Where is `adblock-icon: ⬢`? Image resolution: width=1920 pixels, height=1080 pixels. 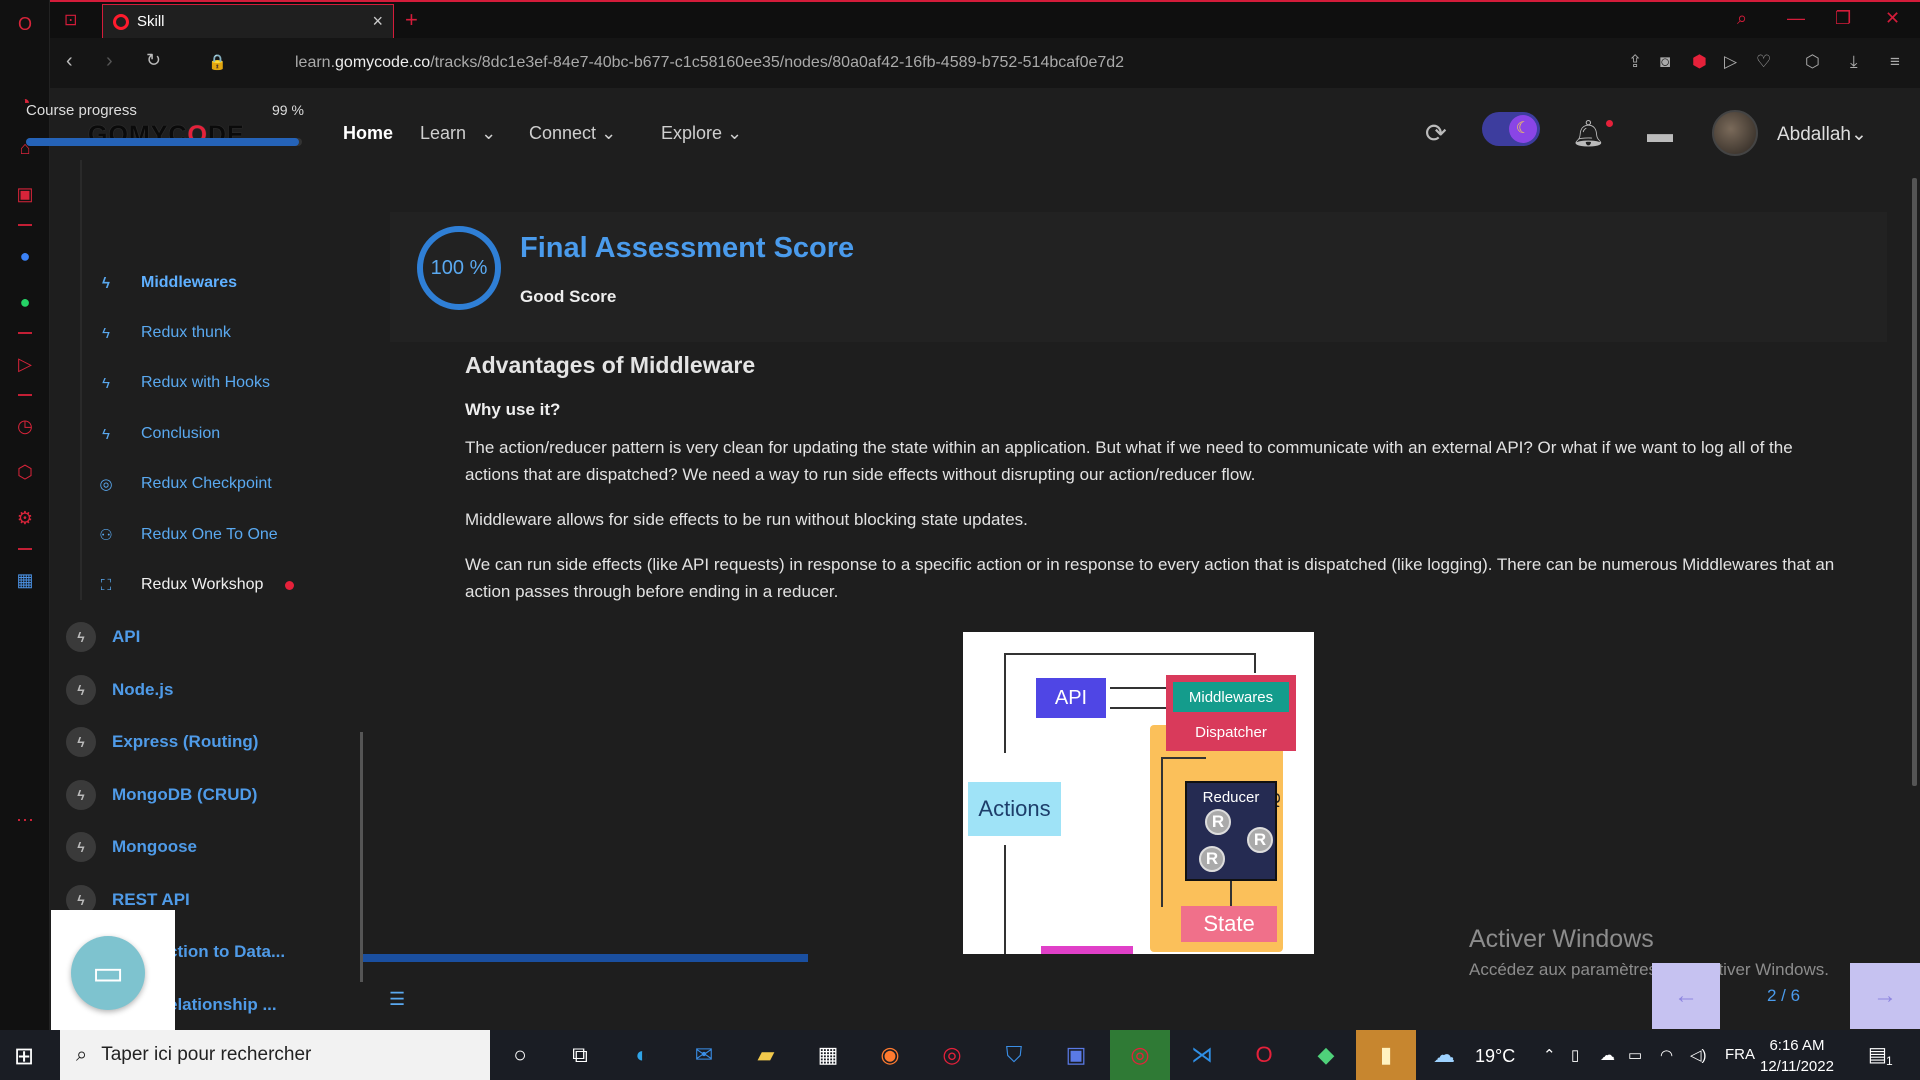 adblock-icon: ⬢ is located at coordinates (1699, 62).